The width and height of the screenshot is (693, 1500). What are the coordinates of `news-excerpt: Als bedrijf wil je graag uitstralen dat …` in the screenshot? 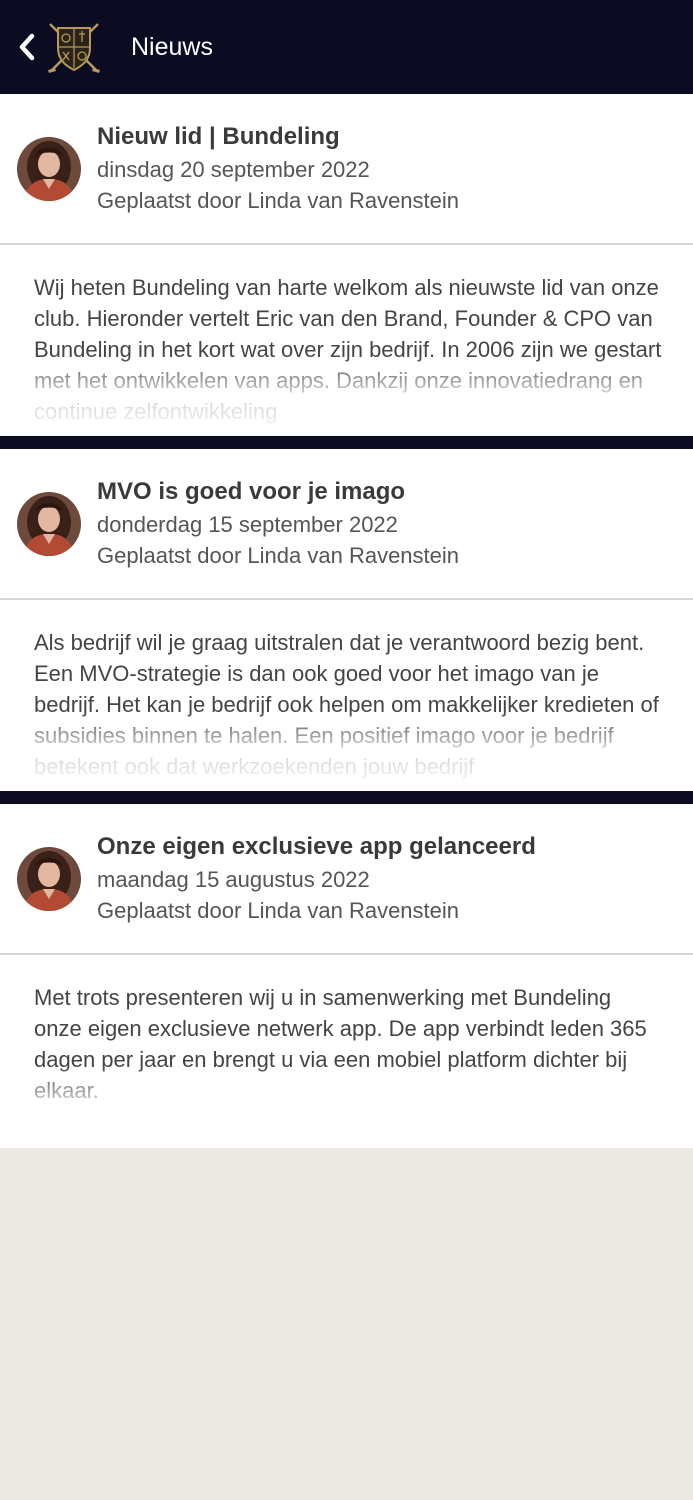 It's located at (346, 704).